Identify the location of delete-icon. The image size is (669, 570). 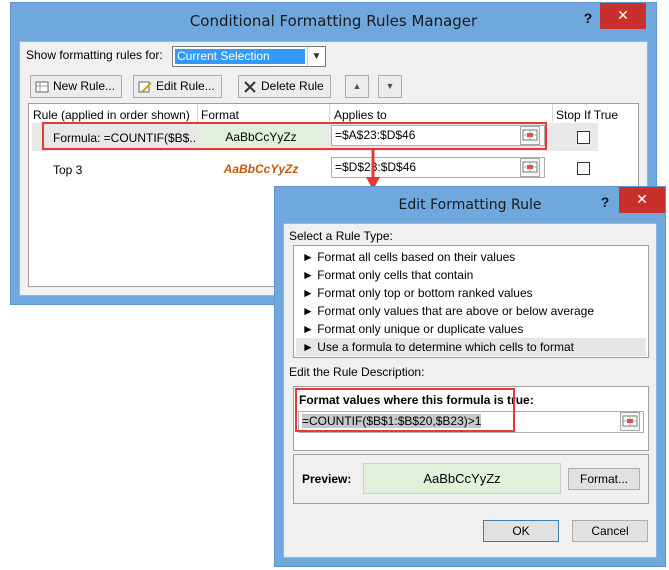
(250, 87).